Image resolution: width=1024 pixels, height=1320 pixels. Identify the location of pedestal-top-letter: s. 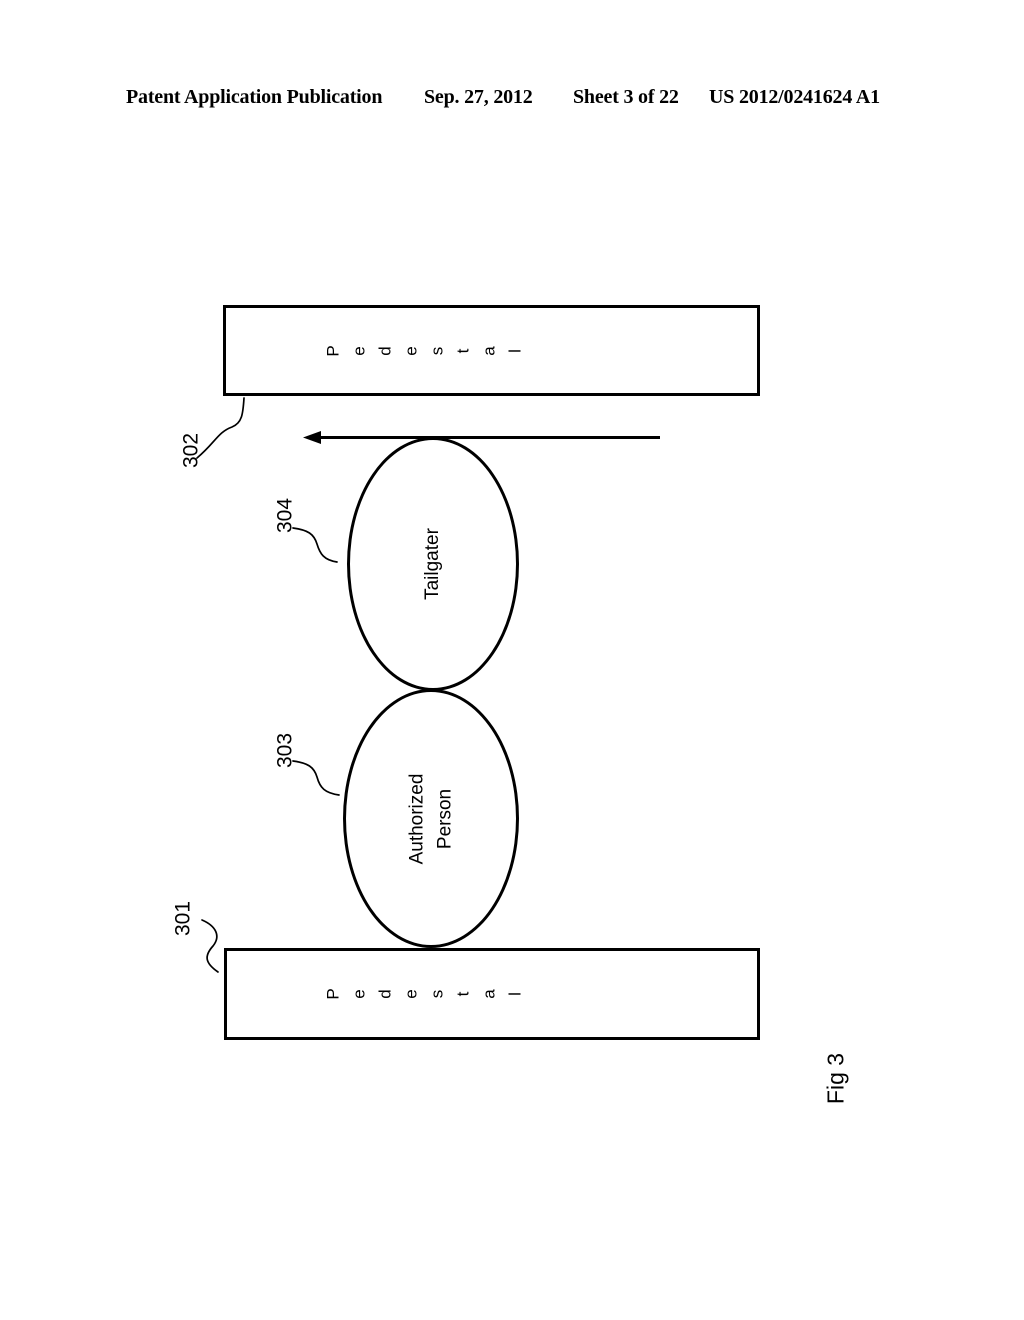
(437, 350).